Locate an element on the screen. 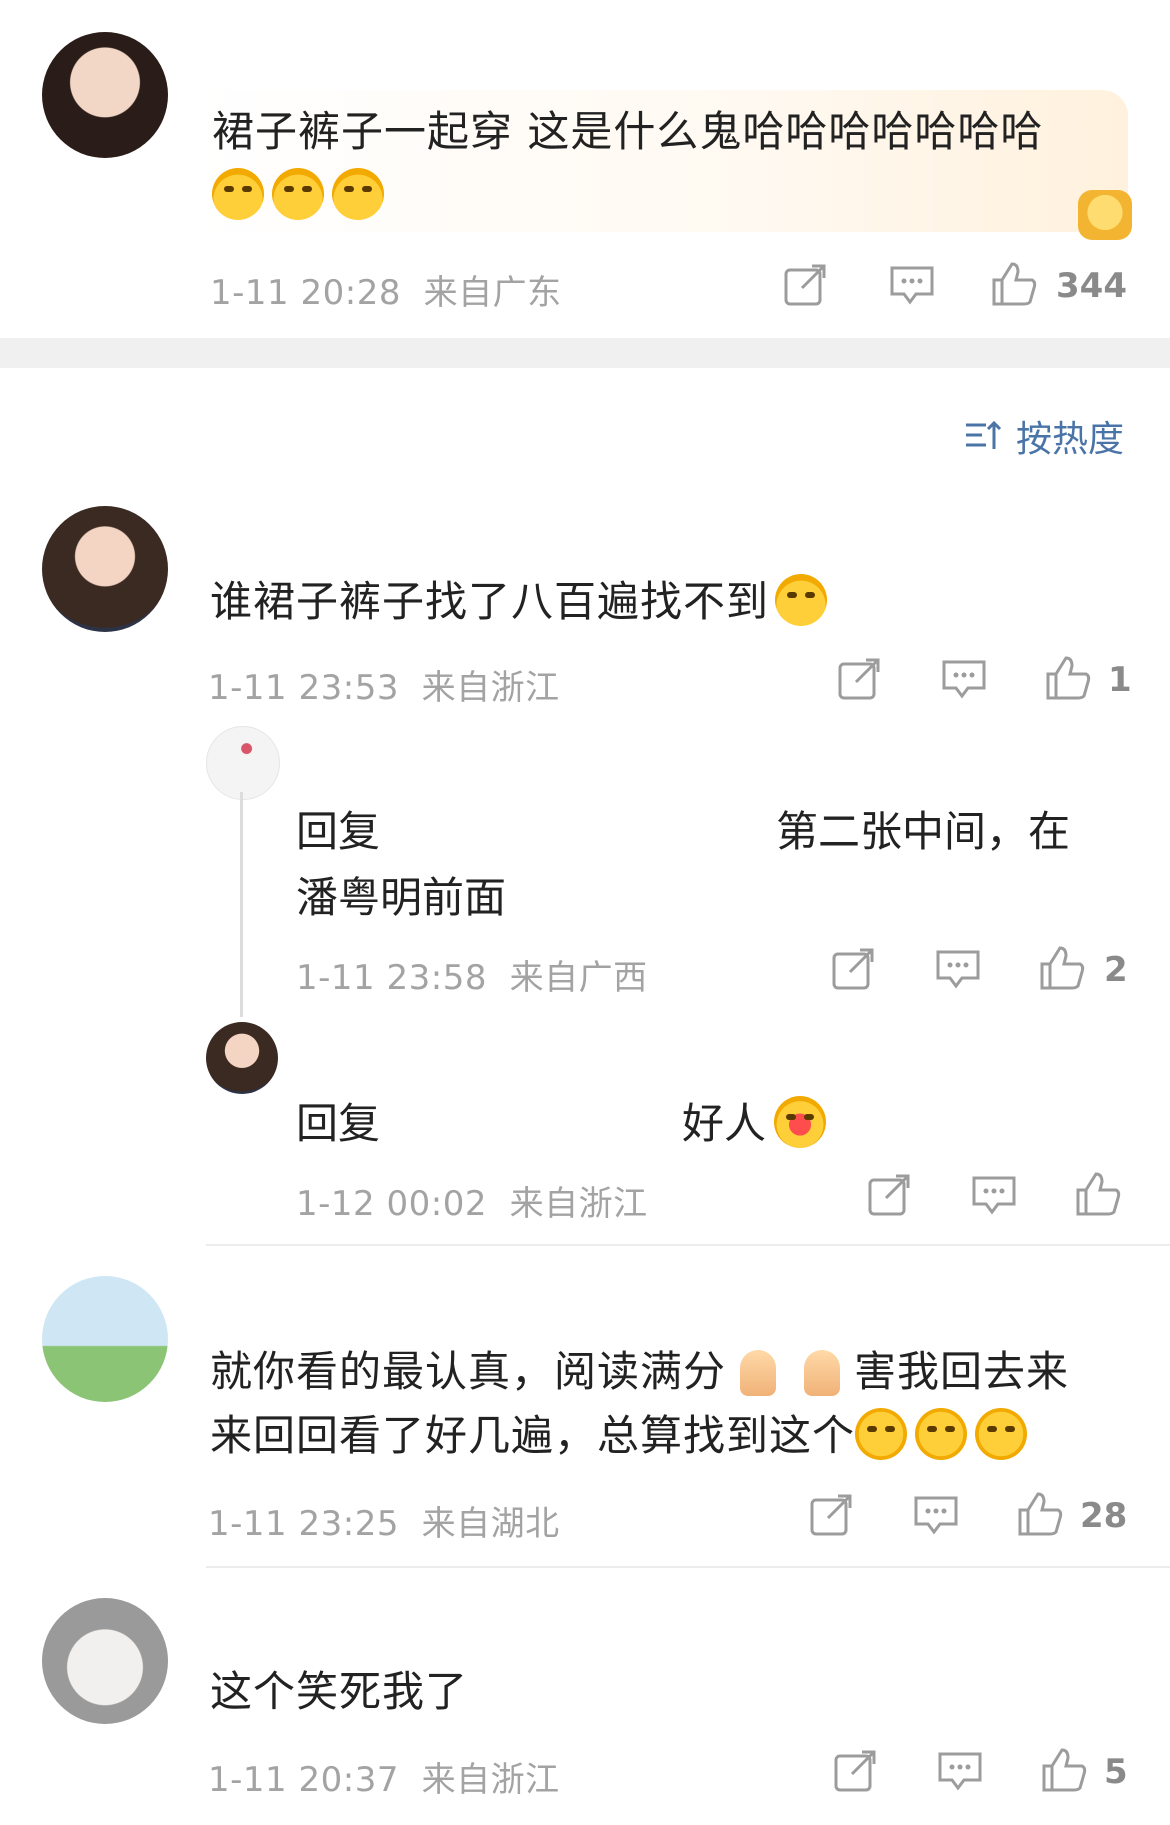  reply-meta: 1-11 23:58 来自广西 is located at coordinates (472, 974).